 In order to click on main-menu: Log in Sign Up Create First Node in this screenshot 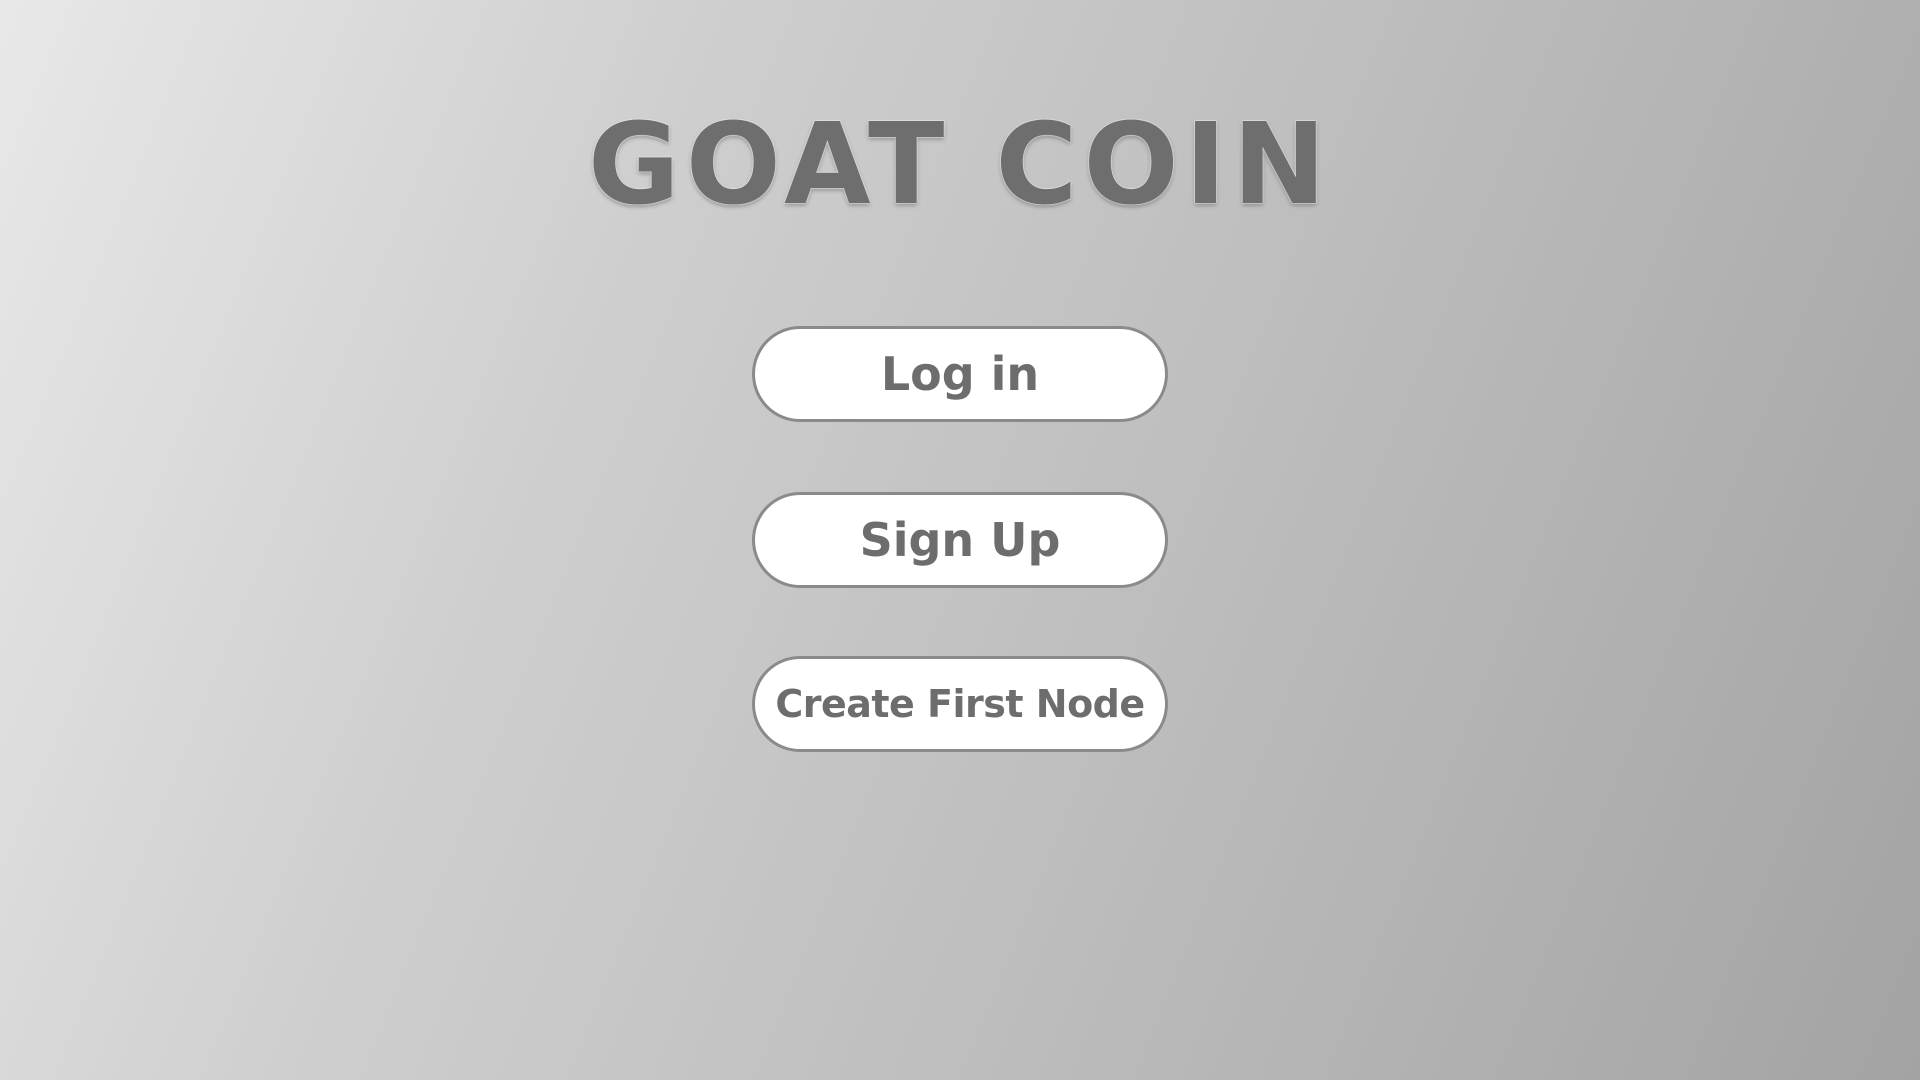, I will do `click(960, 539)`.